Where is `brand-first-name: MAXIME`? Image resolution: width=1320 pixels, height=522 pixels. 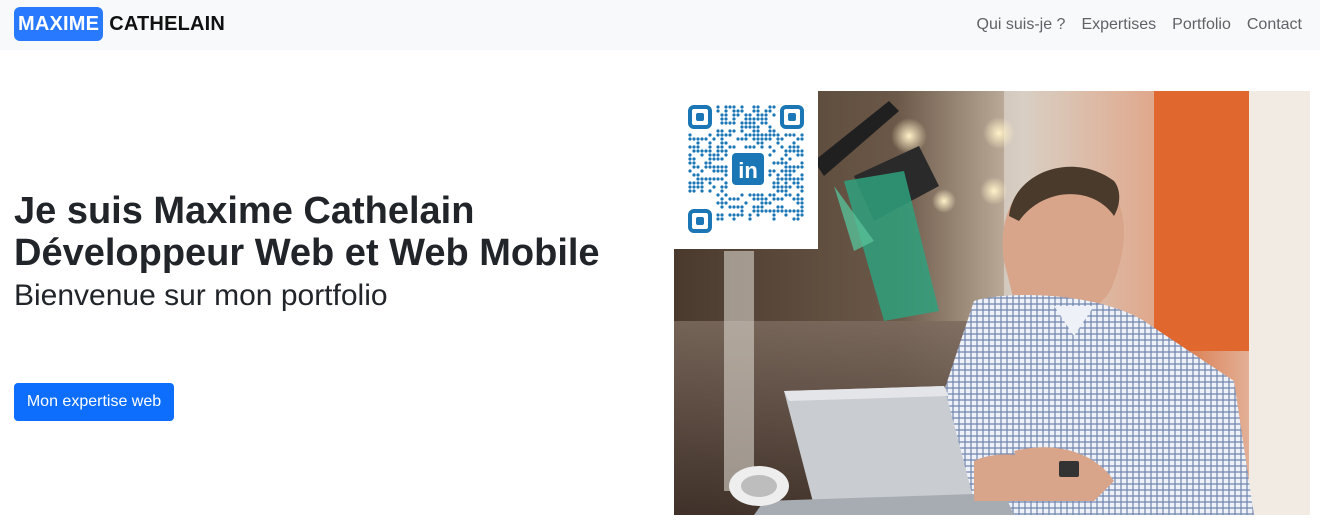
brand-first-name: MAXIME is located at coordinates (59, 24).